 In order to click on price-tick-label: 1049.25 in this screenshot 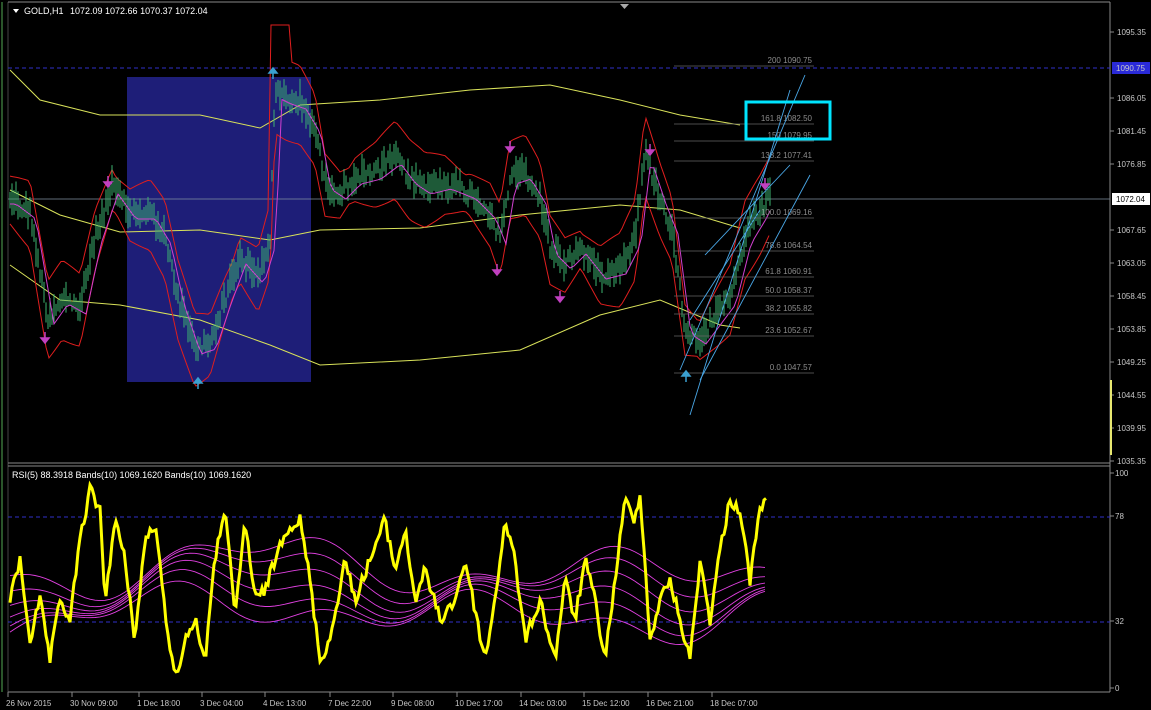, I will do `click(1131, 362)`.